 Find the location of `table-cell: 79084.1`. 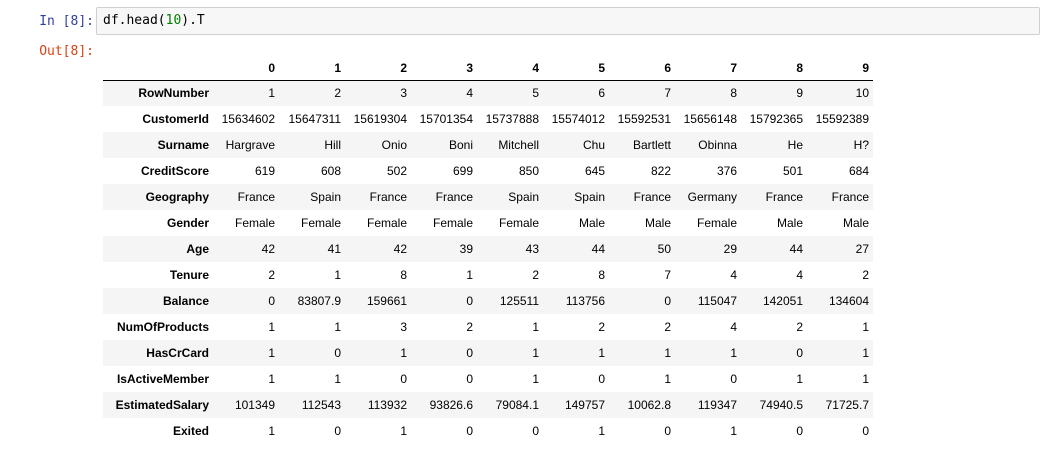

table-cell: 79084.1 is located at coordinates (517, 405).